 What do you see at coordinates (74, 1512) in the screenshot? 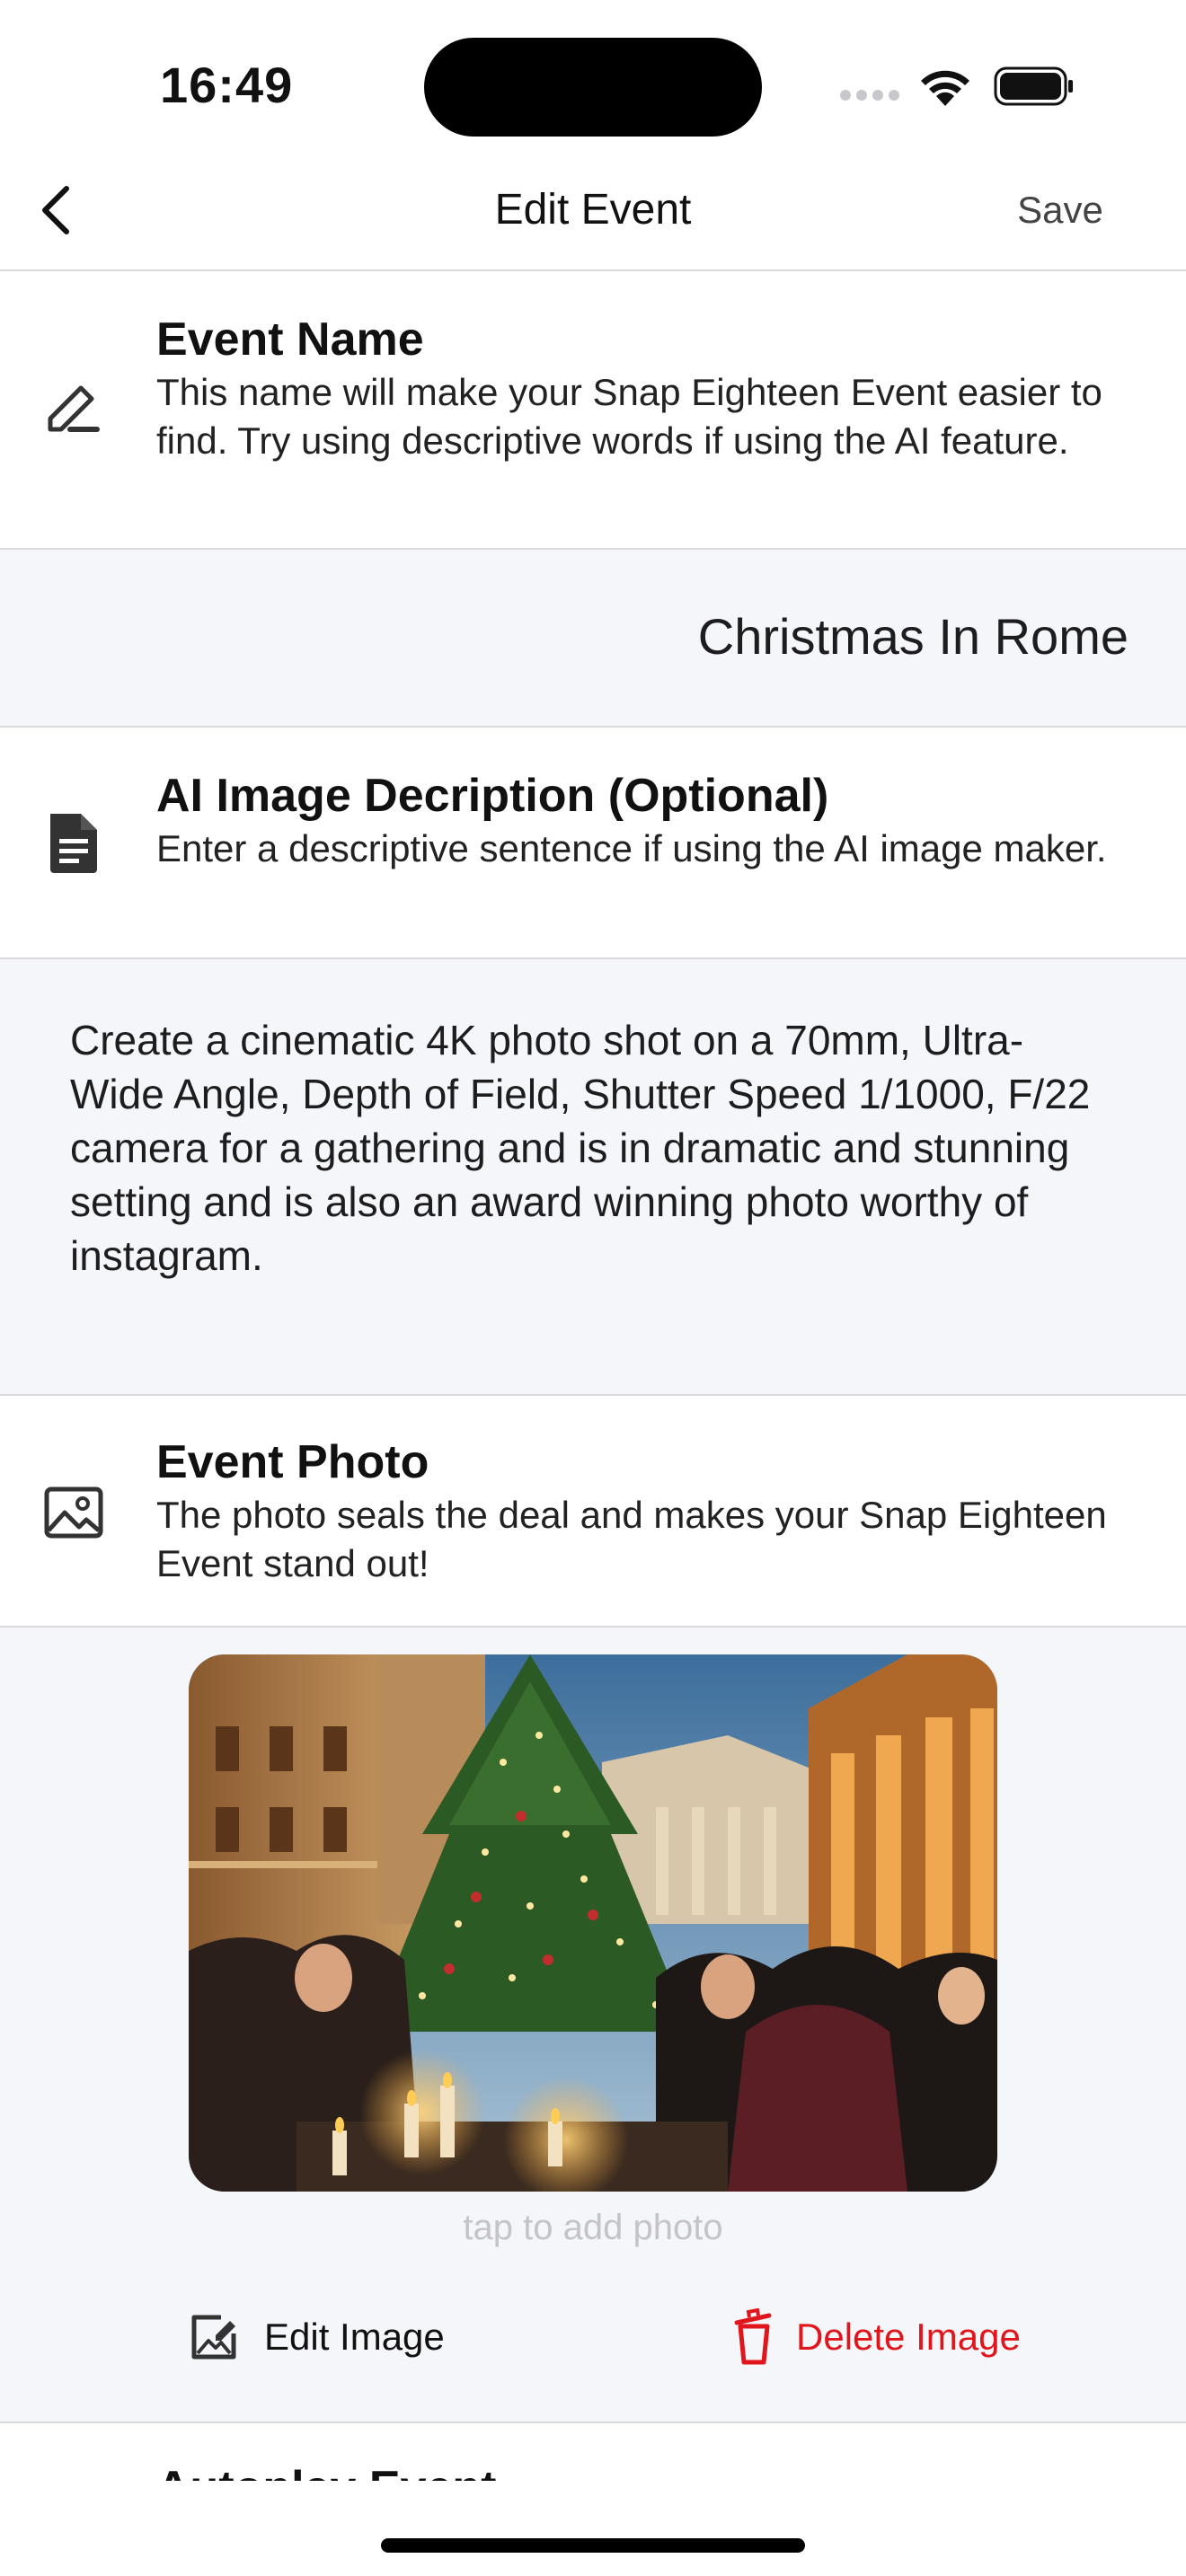
I see `image-icon` at bounding box center [74, 1512].